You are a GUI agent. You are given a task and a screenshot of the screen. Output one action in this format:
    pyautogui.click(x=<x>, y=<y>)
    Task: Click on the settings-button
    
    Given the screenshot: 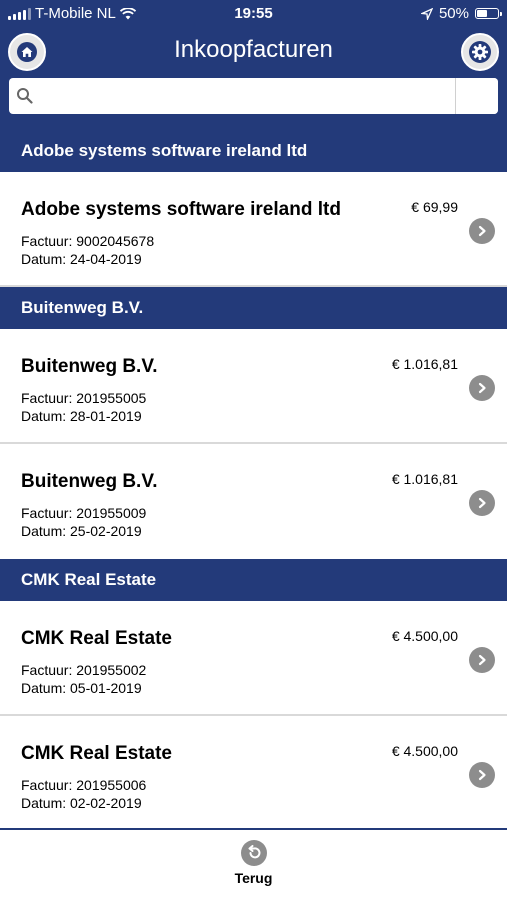 What is the action you would take?
    pyautogui.click(x=480, y=52)
    